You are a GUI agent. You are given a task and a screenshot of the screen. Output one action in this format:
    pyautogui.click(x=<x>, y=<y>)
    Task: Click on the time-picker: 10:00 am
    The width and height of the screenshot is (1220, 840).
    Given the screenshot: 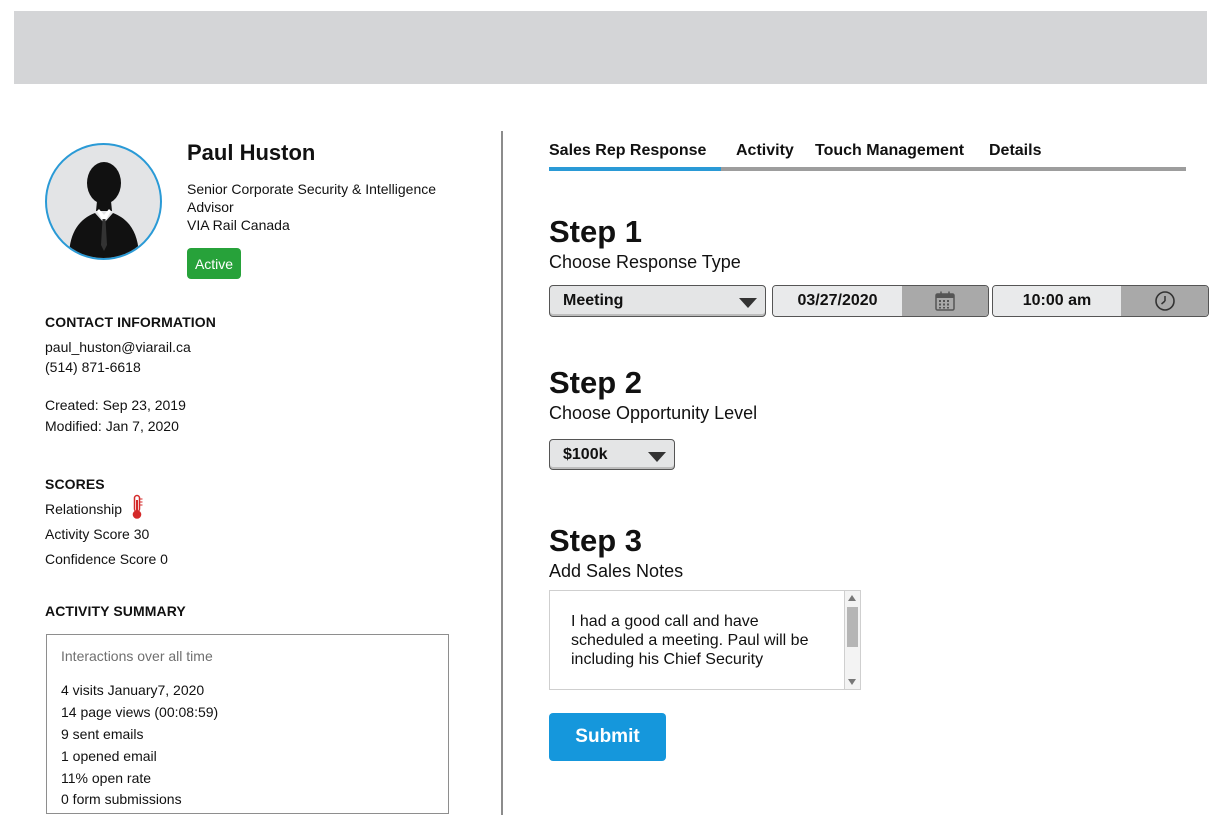 What is the action you would take?
    pyautogui.click(x=1100, y=301)
    